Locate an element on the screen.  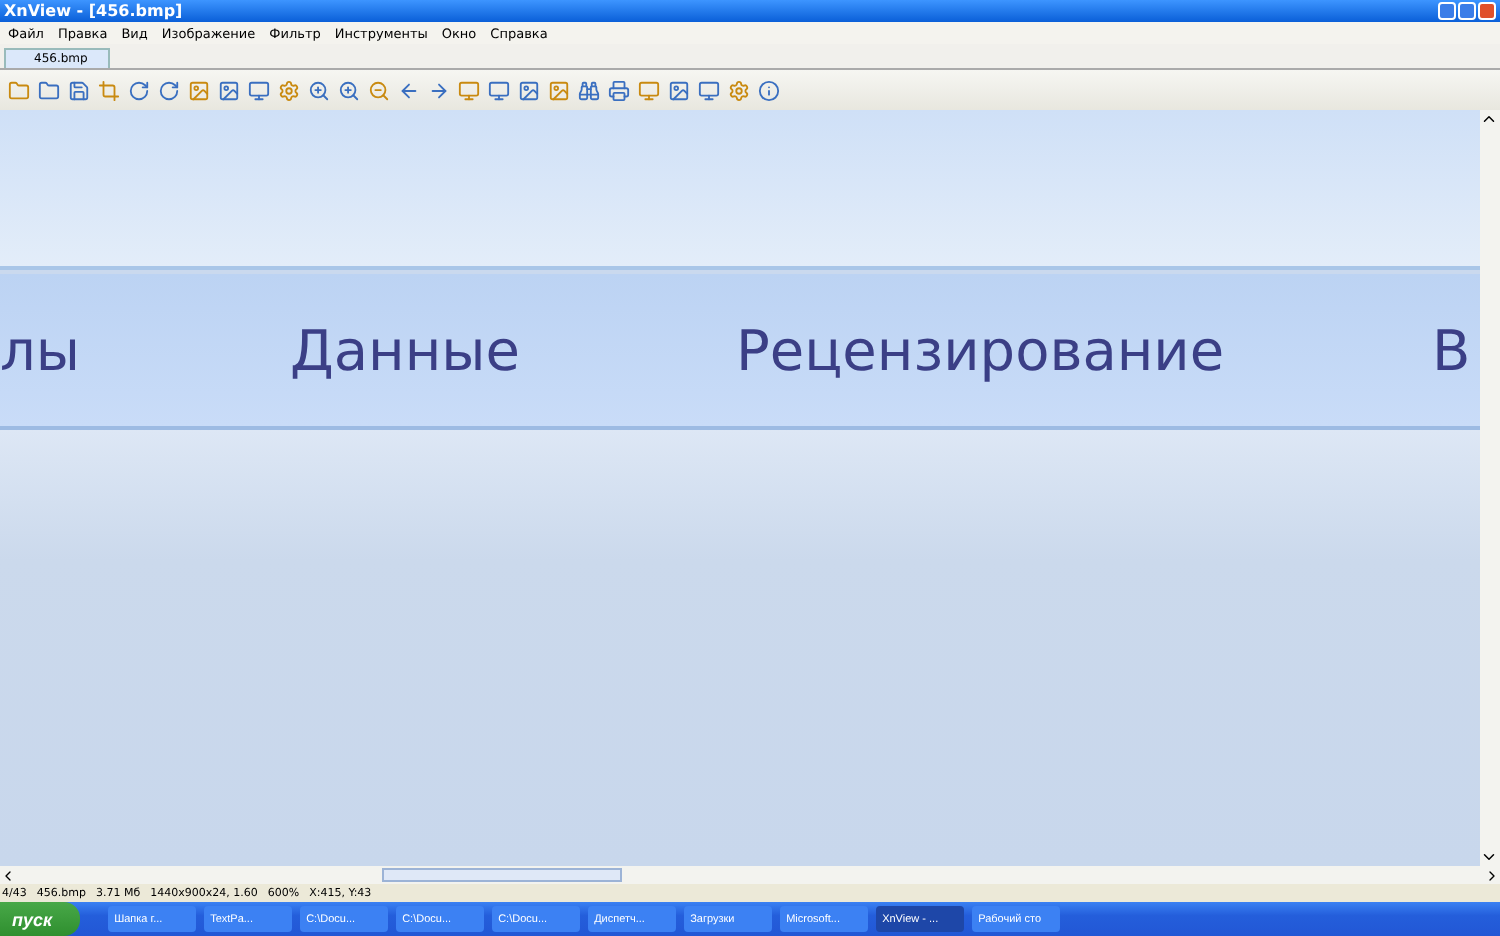
ribbon-tab-label: лы is located at coordinates (41, 350).